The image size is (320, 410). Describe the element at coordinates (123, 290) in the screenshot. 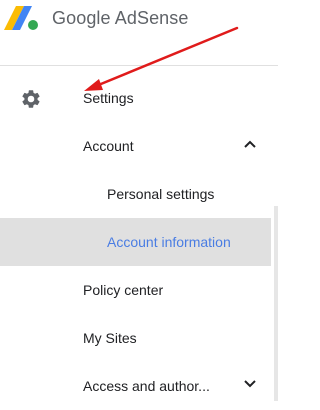

I see `sidebar-item-label: Policy center` at that location.